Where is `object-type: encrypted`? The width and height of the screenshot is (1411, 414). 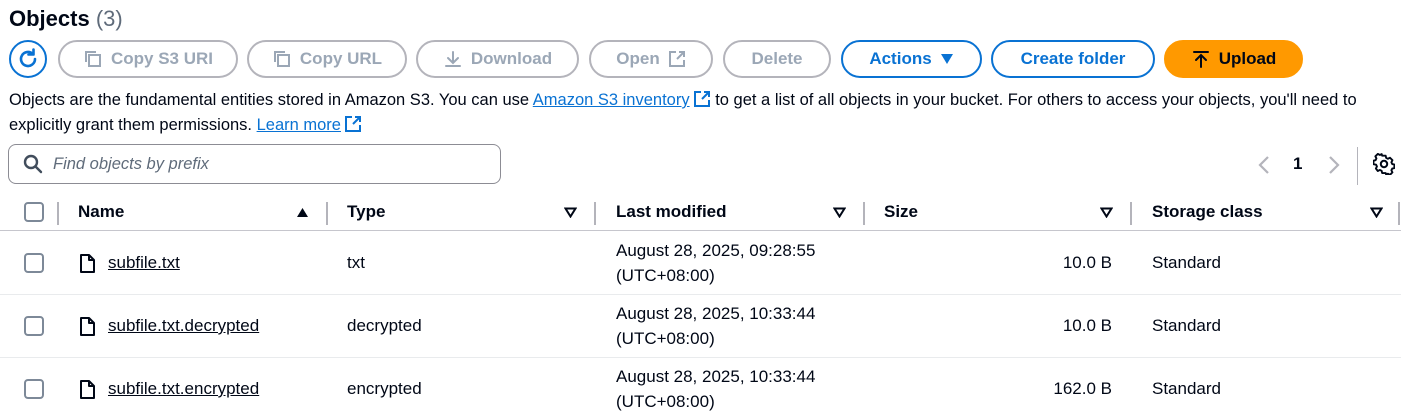
object-type: encrypted is located at coordinates (384, 388).